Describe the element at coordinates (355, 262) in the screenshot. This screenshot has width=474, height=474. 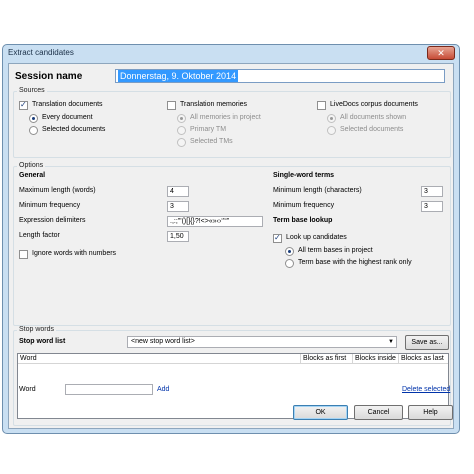
I see `highest-rank-label: Term base with the highest rank only` at that location.